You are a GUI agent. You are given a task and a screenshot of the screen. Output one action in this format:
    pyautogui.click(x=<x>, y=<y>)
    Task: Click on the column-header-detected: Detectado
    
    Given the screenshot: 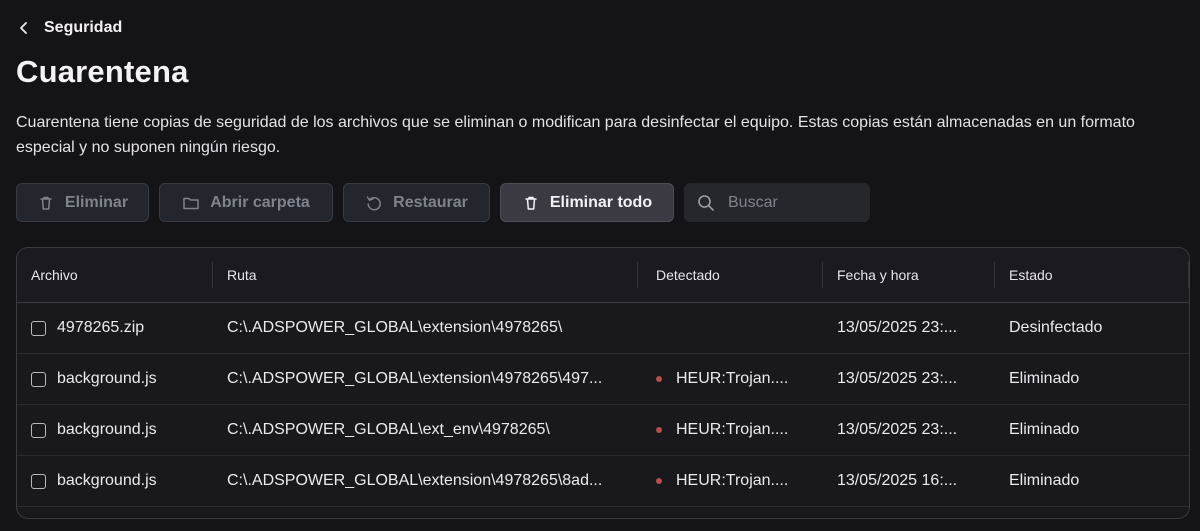 What is the action you would take?
    pyautogui.click(x=730, y=275)
    